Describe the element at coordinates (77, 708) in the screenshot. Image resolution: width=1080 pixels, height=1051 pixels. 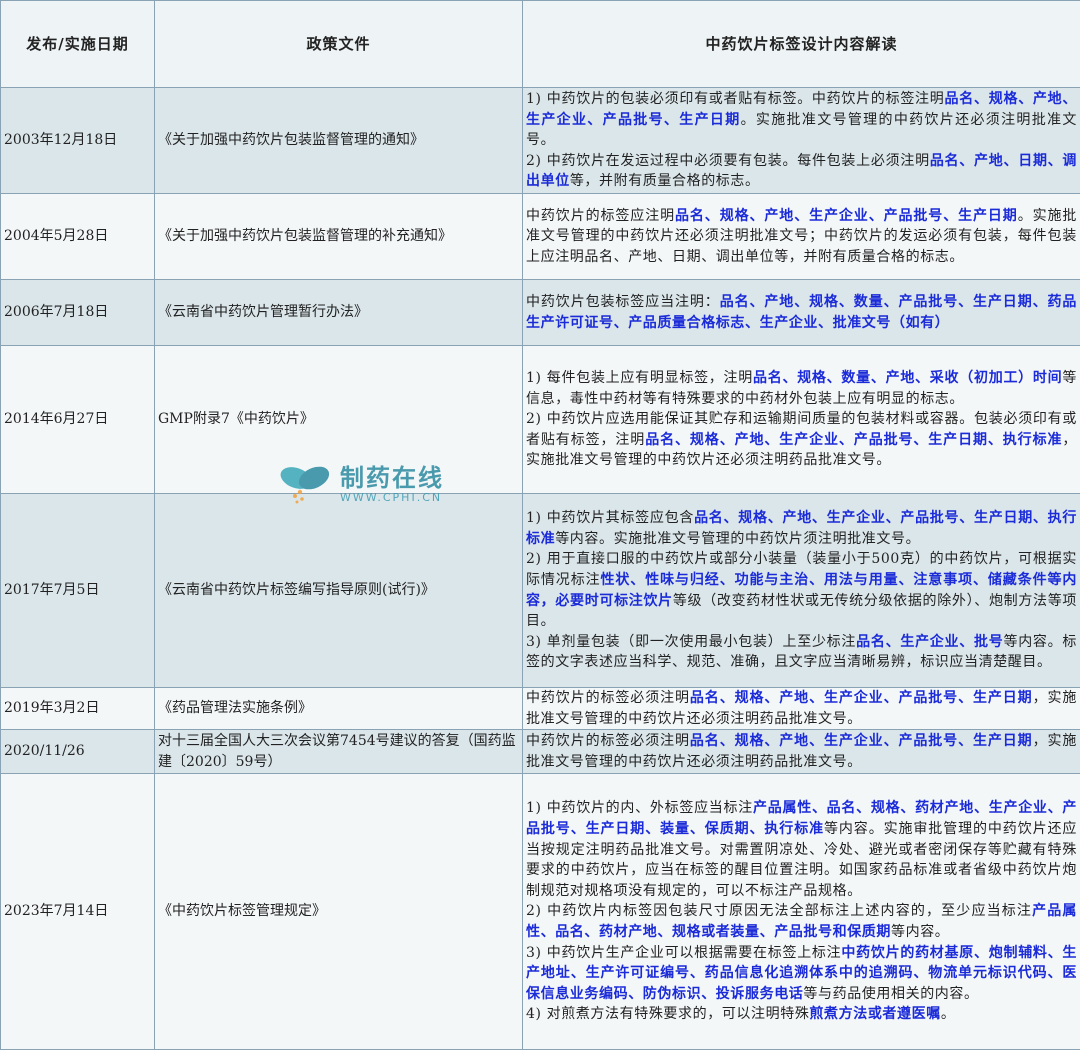
I see `cell-date: 2019年3月2日` at that location.